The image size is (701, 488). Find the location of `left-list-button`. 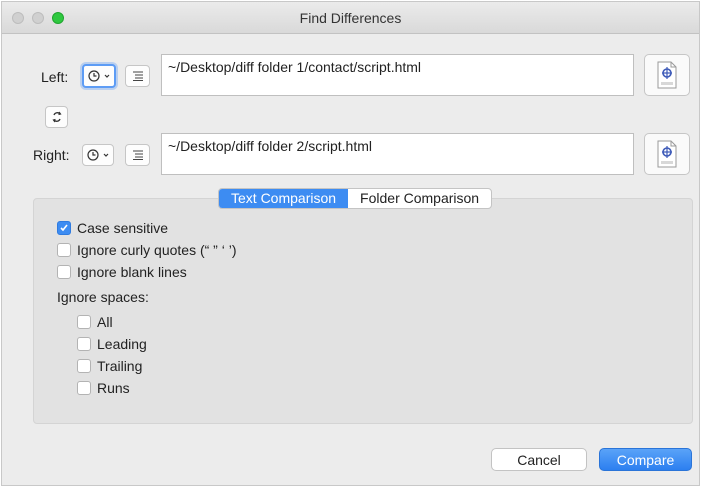

left-list-button is located at coordinates (137, 76).